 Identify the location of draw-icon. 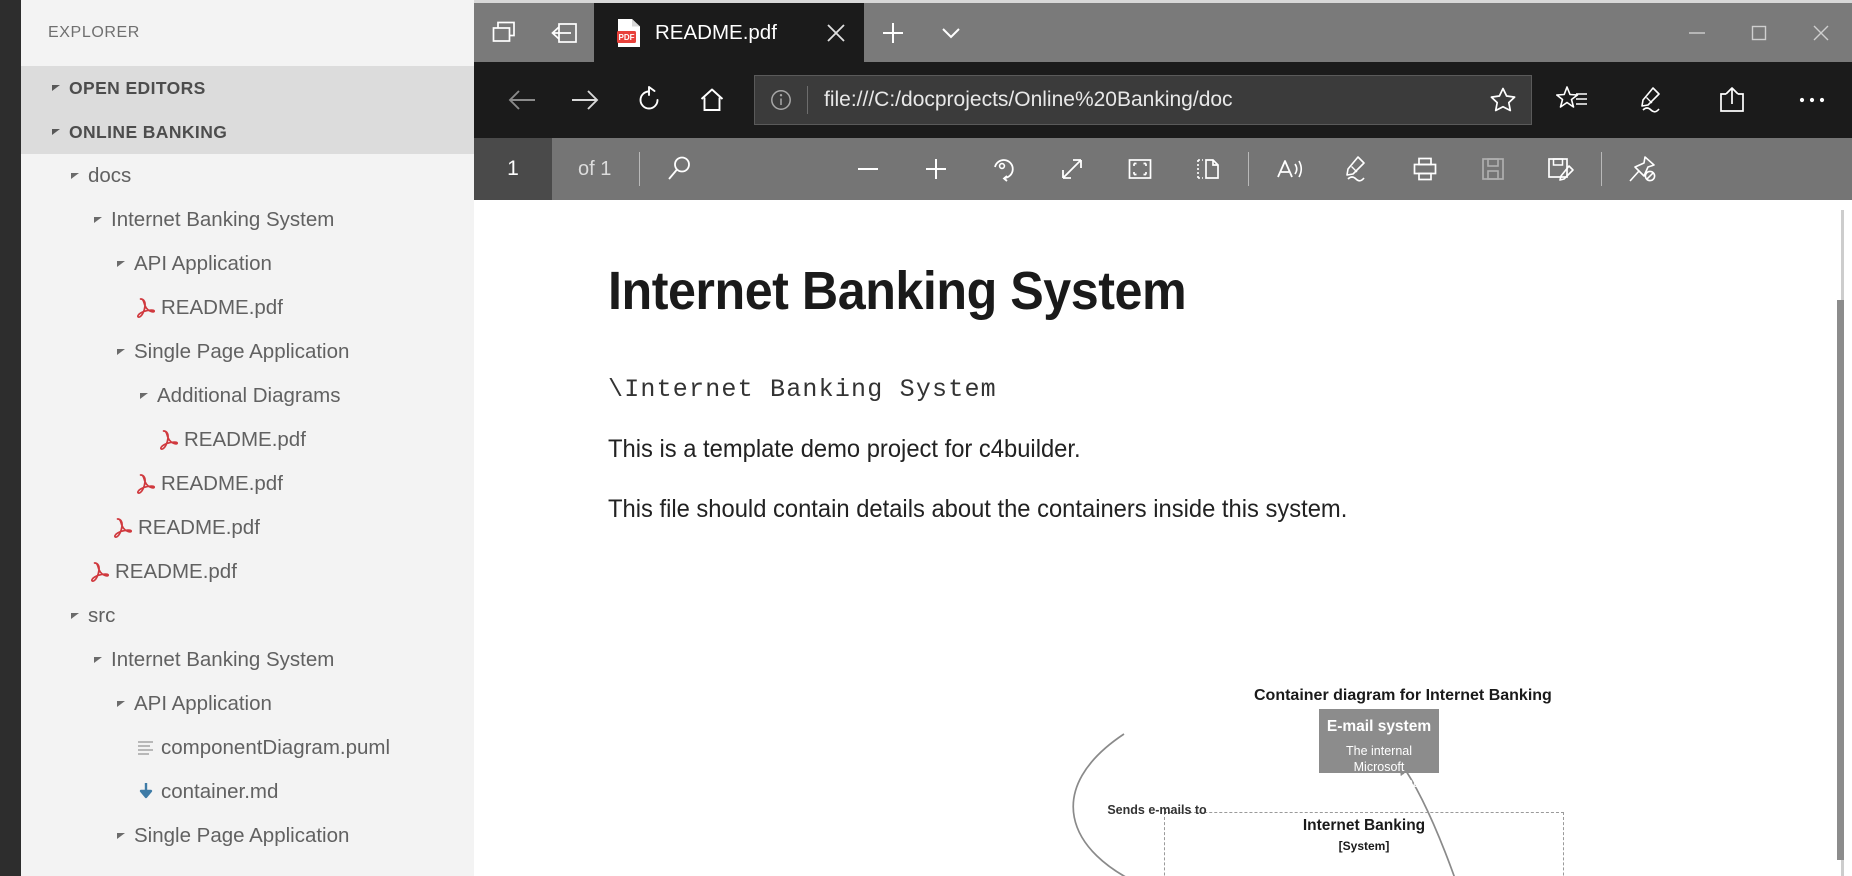
(1357, 169).